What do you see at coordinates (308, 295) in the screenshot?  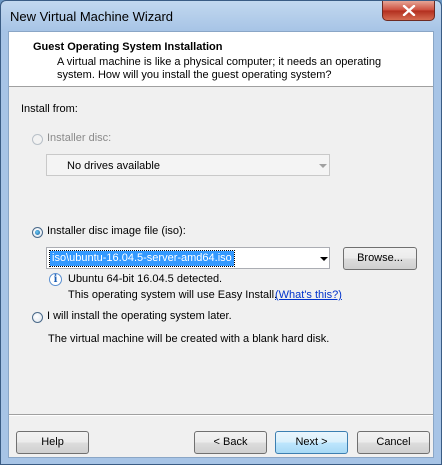 I see `whats-this-link: (What's this?)` at bounding box center [308, 295].